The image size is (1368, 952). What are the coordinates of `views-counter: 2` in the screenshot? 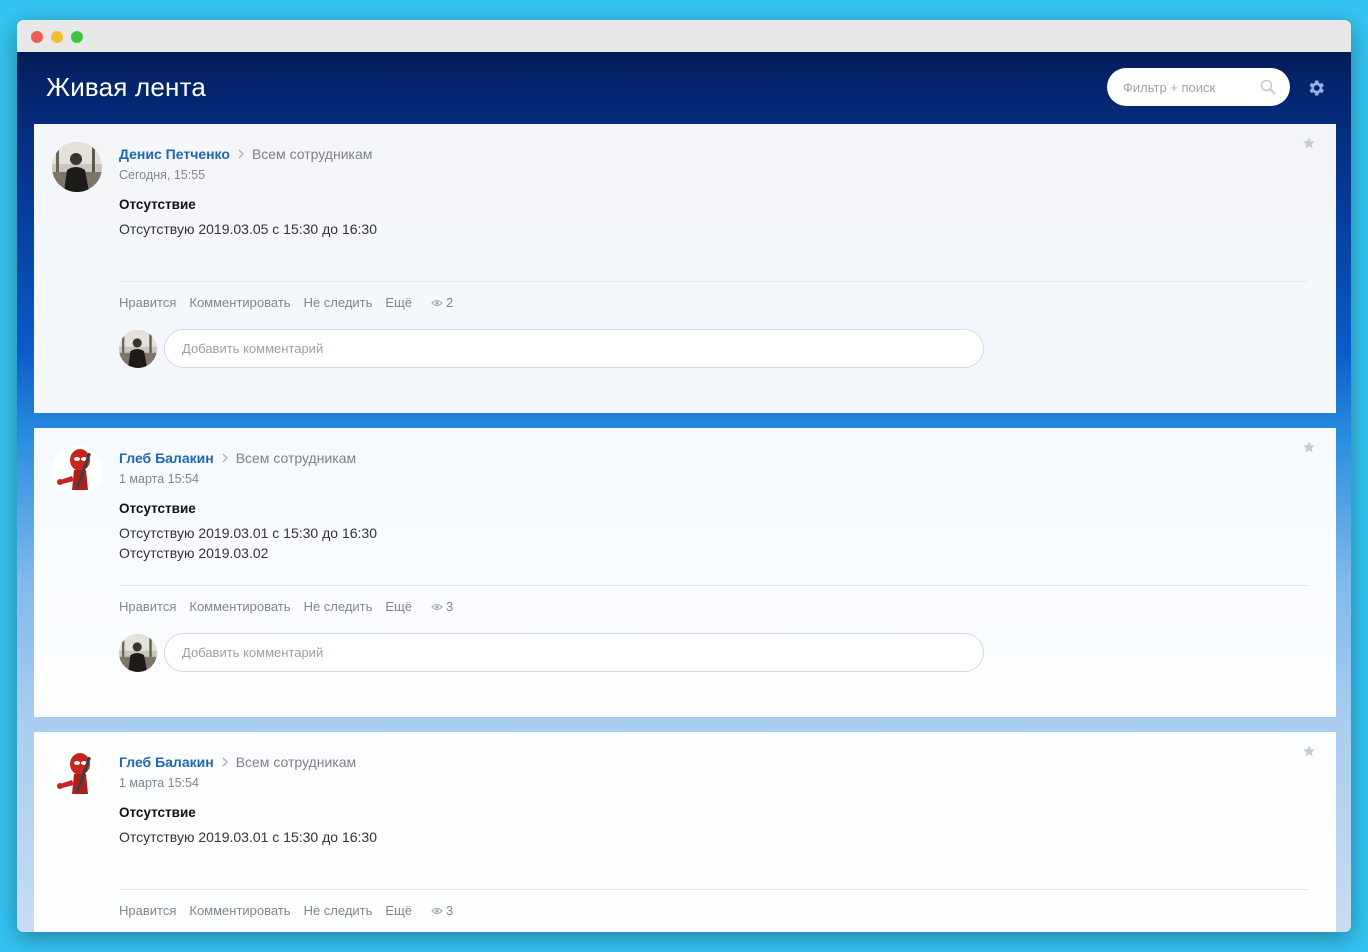 It's located at (442, 302).